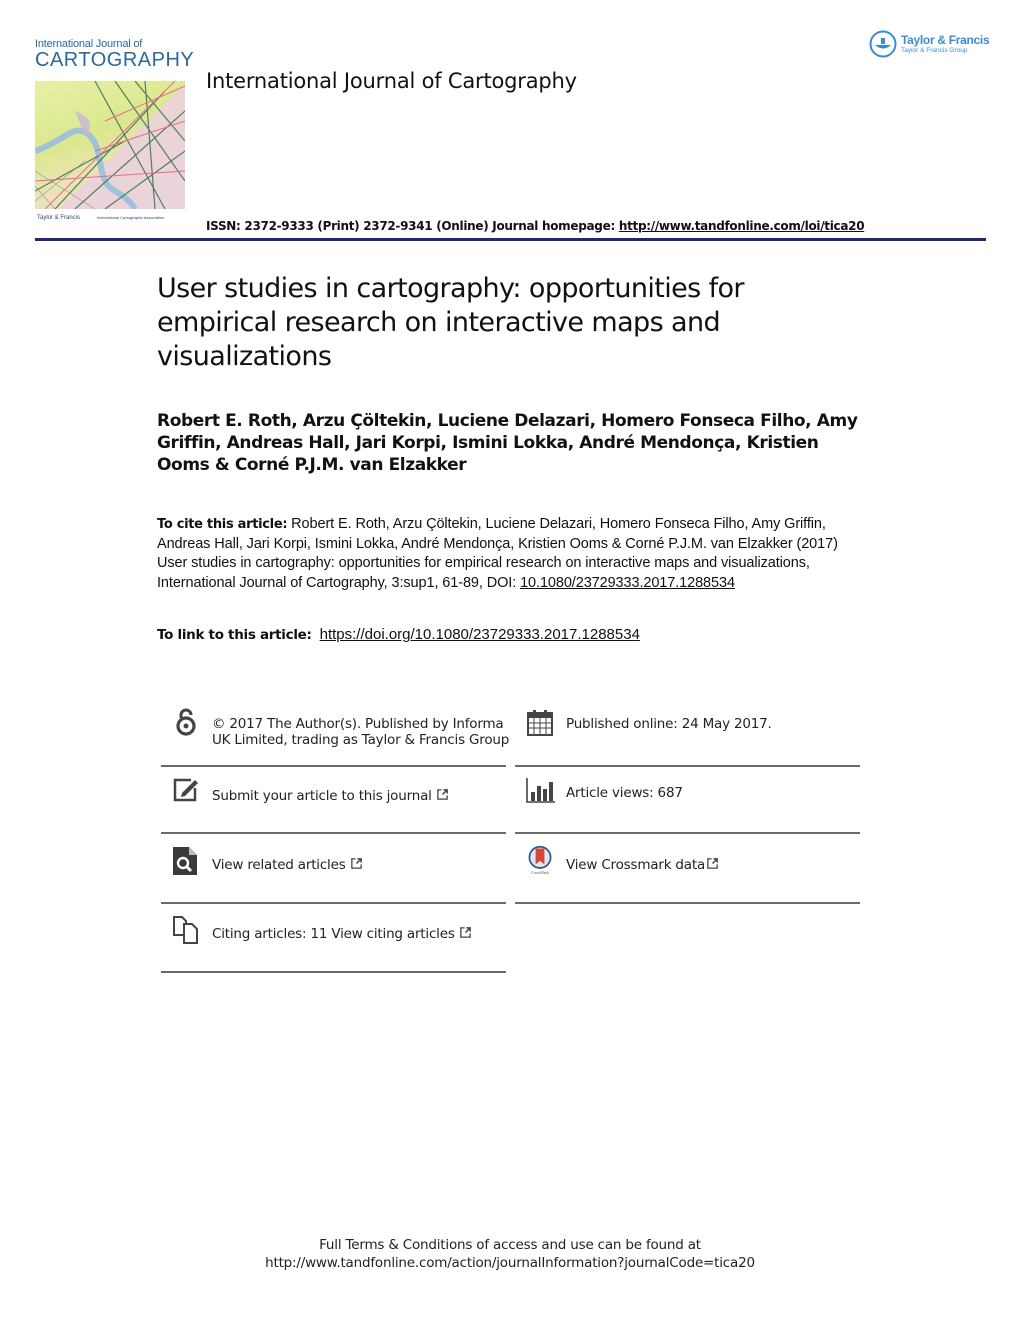 The width and height of the screenshot is (1020, 1339). I want to click on document-search-icon, so click(185, 861).